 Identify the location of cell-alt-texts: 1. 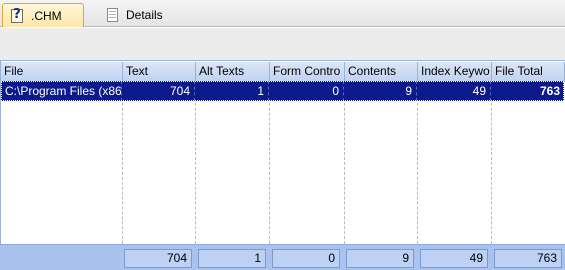
(232, 91).